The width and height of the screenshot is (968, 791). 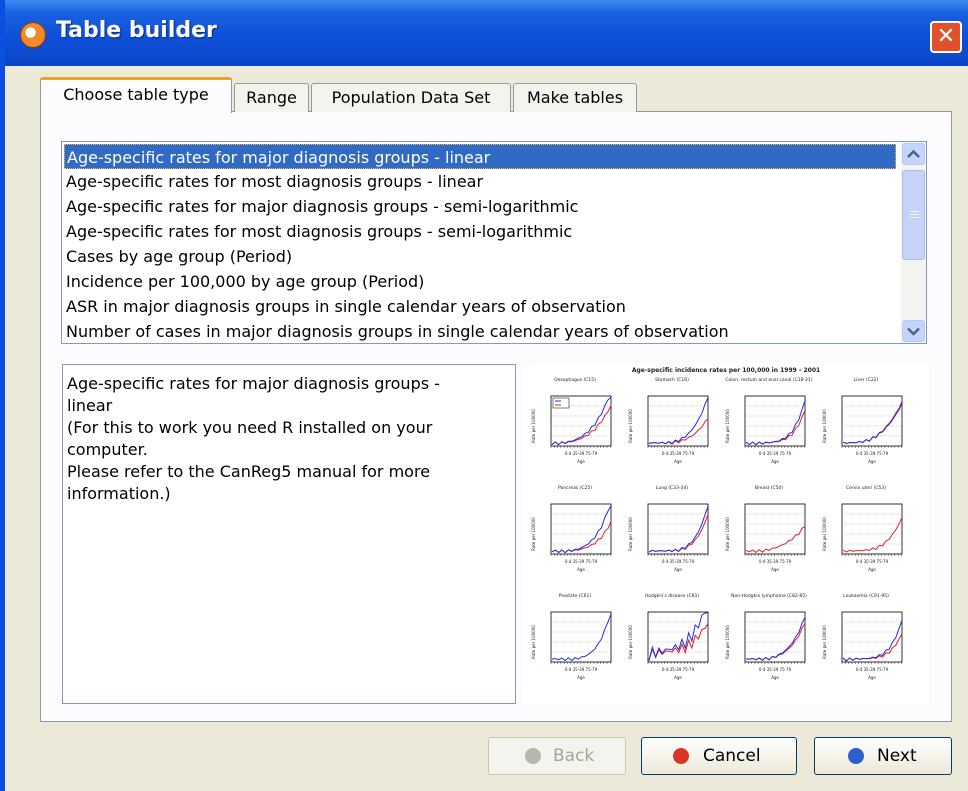 What do you see at coordinates (484, 33) in the screenshot?
I see `title-bar: Table builder ✕` at bounding box center [484, 33].